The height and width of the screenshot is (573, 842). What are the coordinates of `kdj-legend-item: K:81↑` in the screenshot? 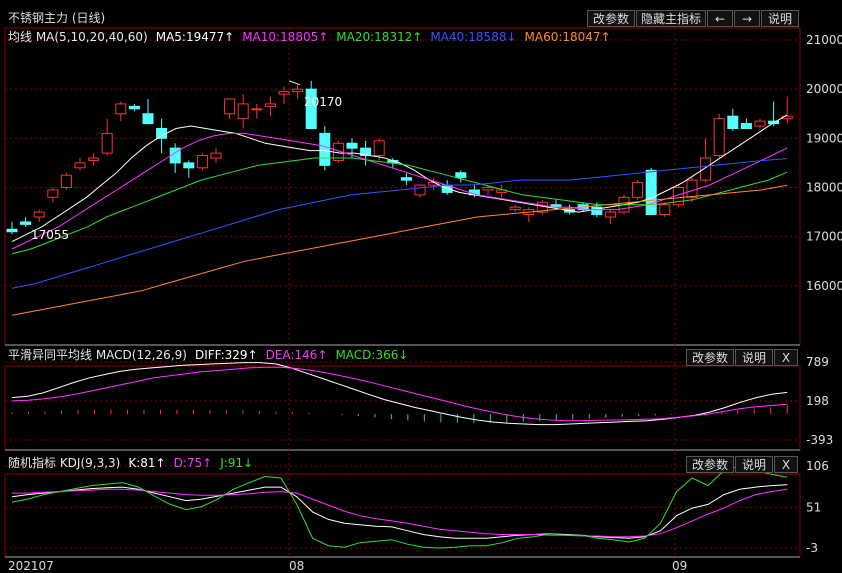 It's located at (146, 463).